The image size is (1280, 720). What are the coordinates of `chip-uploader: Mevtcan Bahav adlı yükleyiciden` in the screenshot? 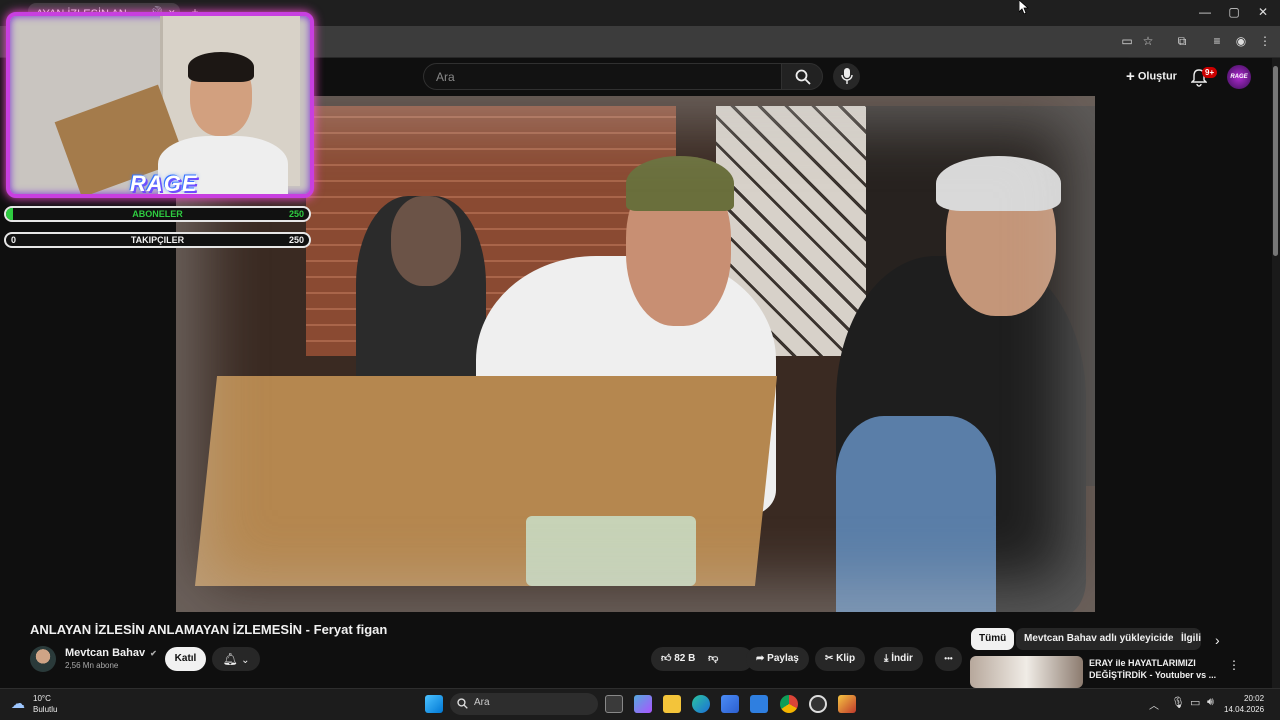 It's located at (1102, 639).